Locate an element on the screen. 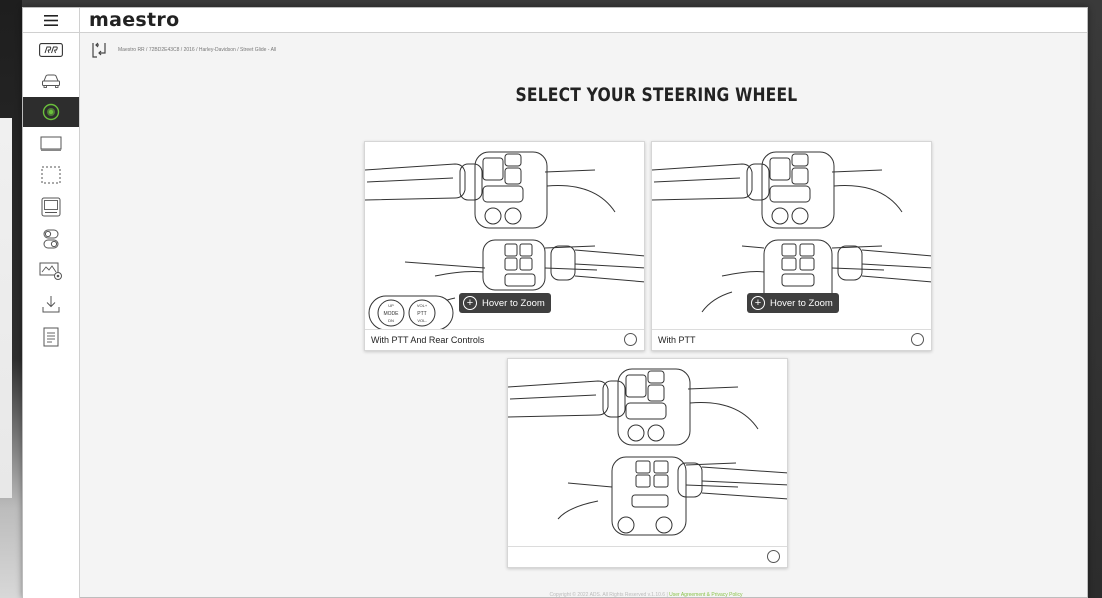 This screenshot has height=598, width=1102. steering-control-image: UP MODE DN VOL+ PTT VOL- + Hover to Zoom is located at coordinates (504, 236).